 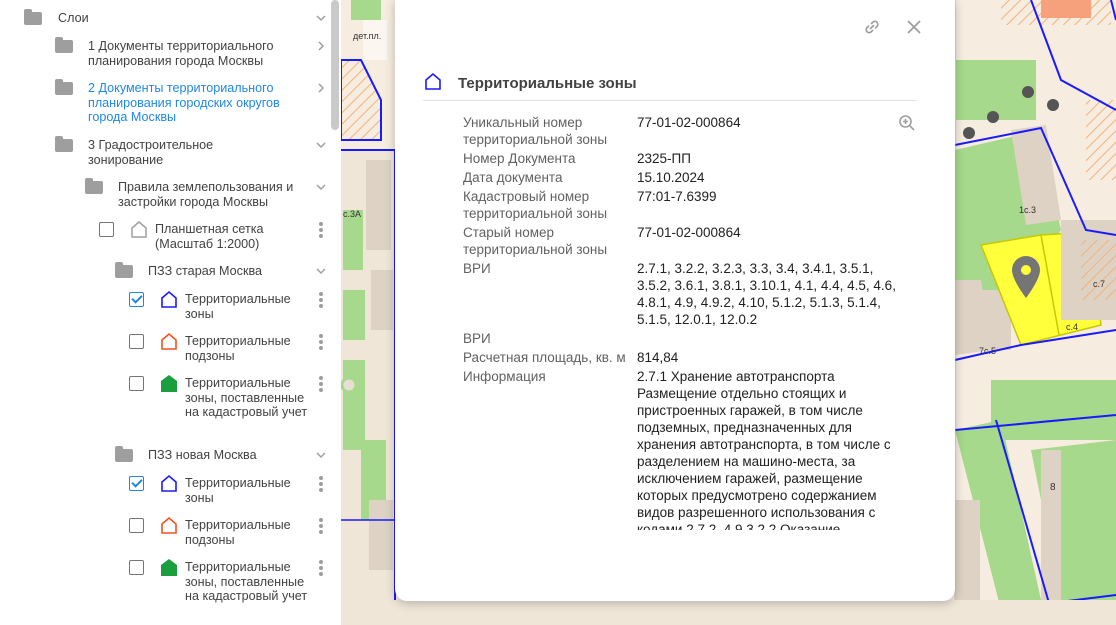 I want to click on layer-group-3: 3 Градостроительное зонирование, so click(x=185, y=151).